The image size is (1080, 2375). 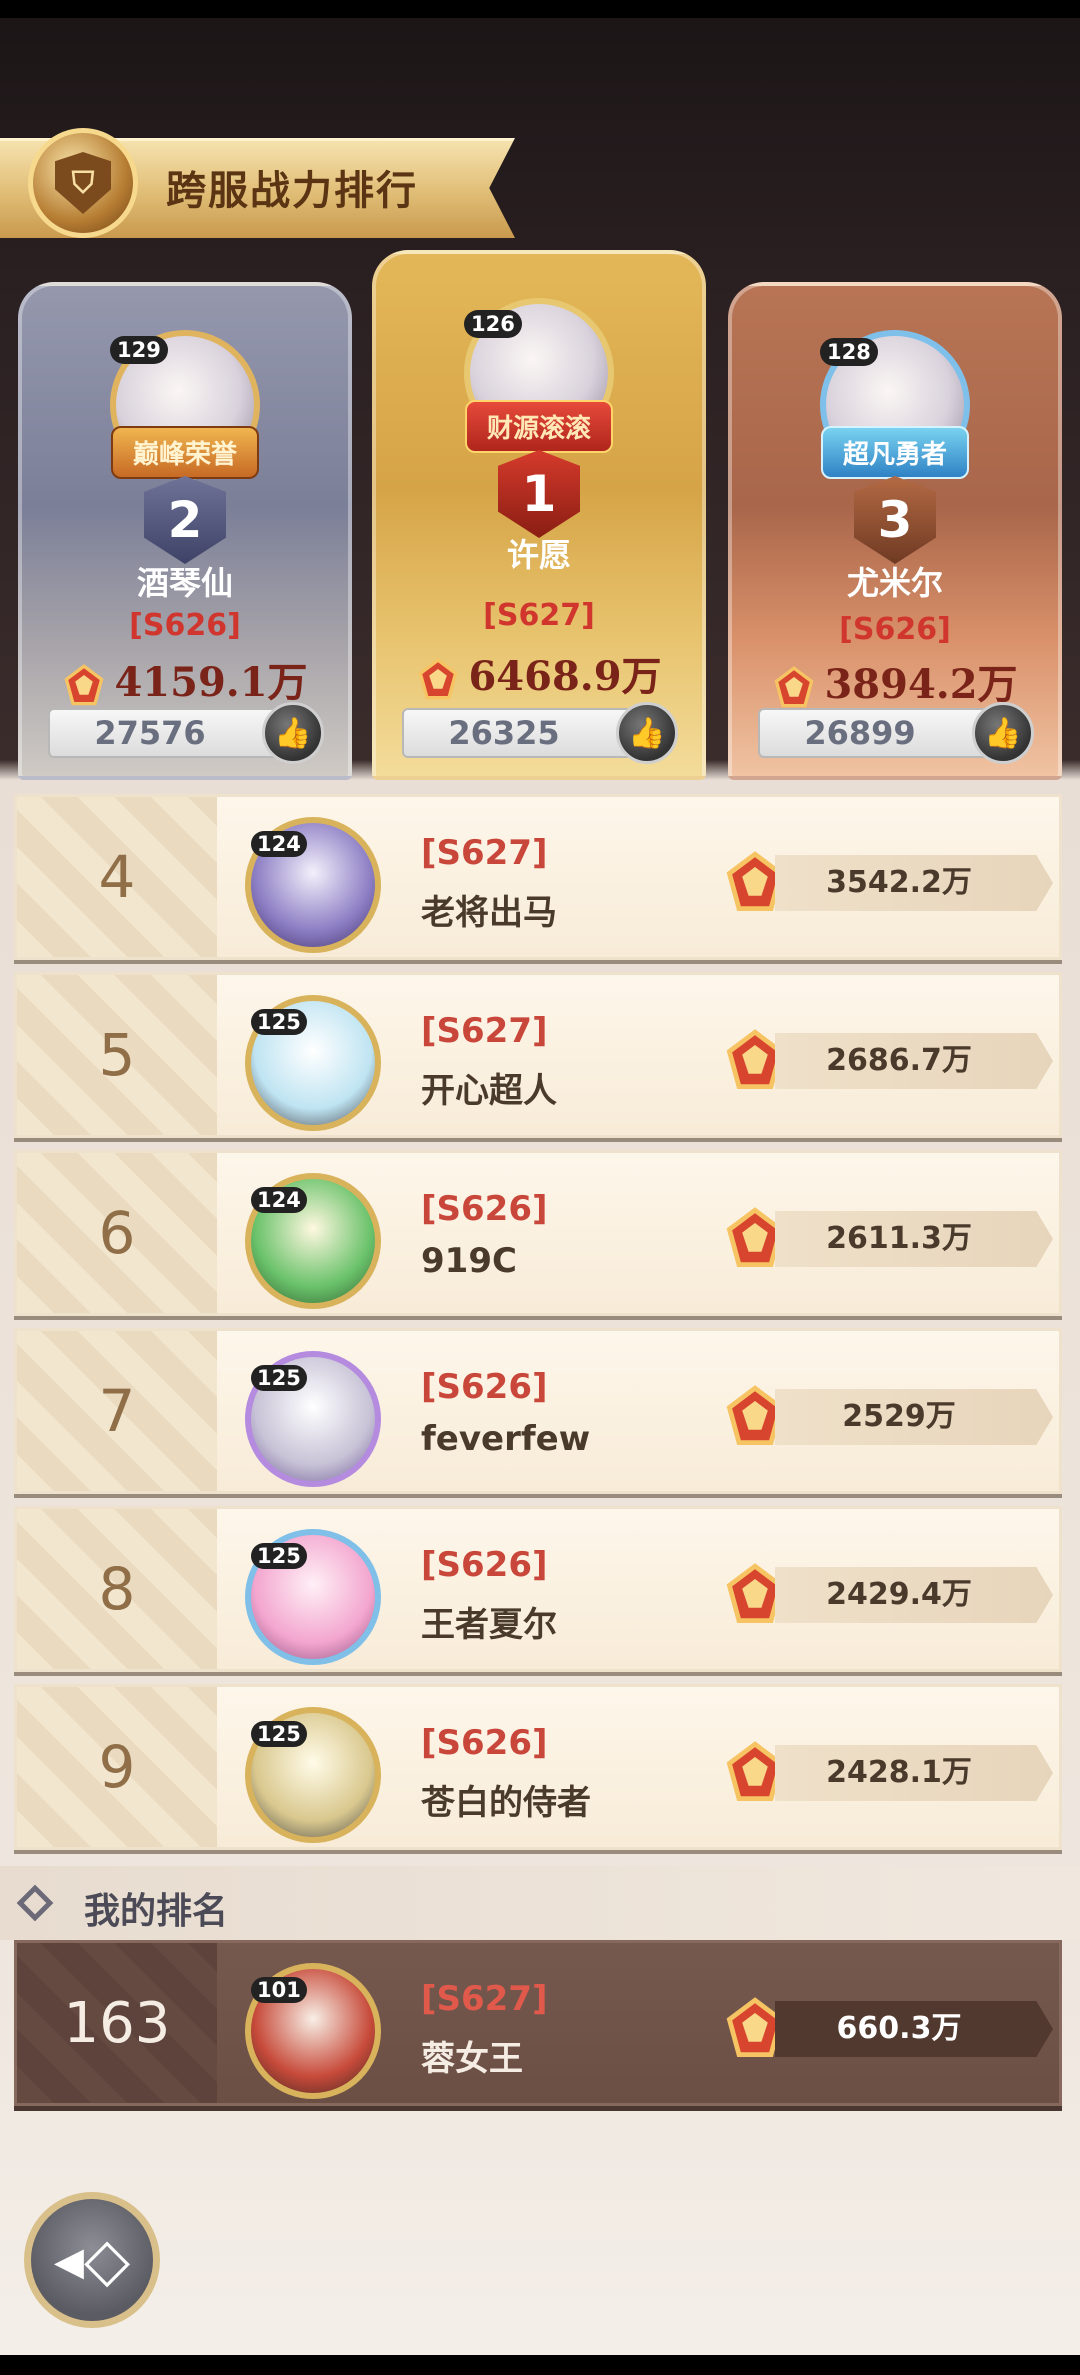 I want to click on table-row: 9 125 [S626] 苍白的侍者 2428.1万, so click(x=538, y=1767).